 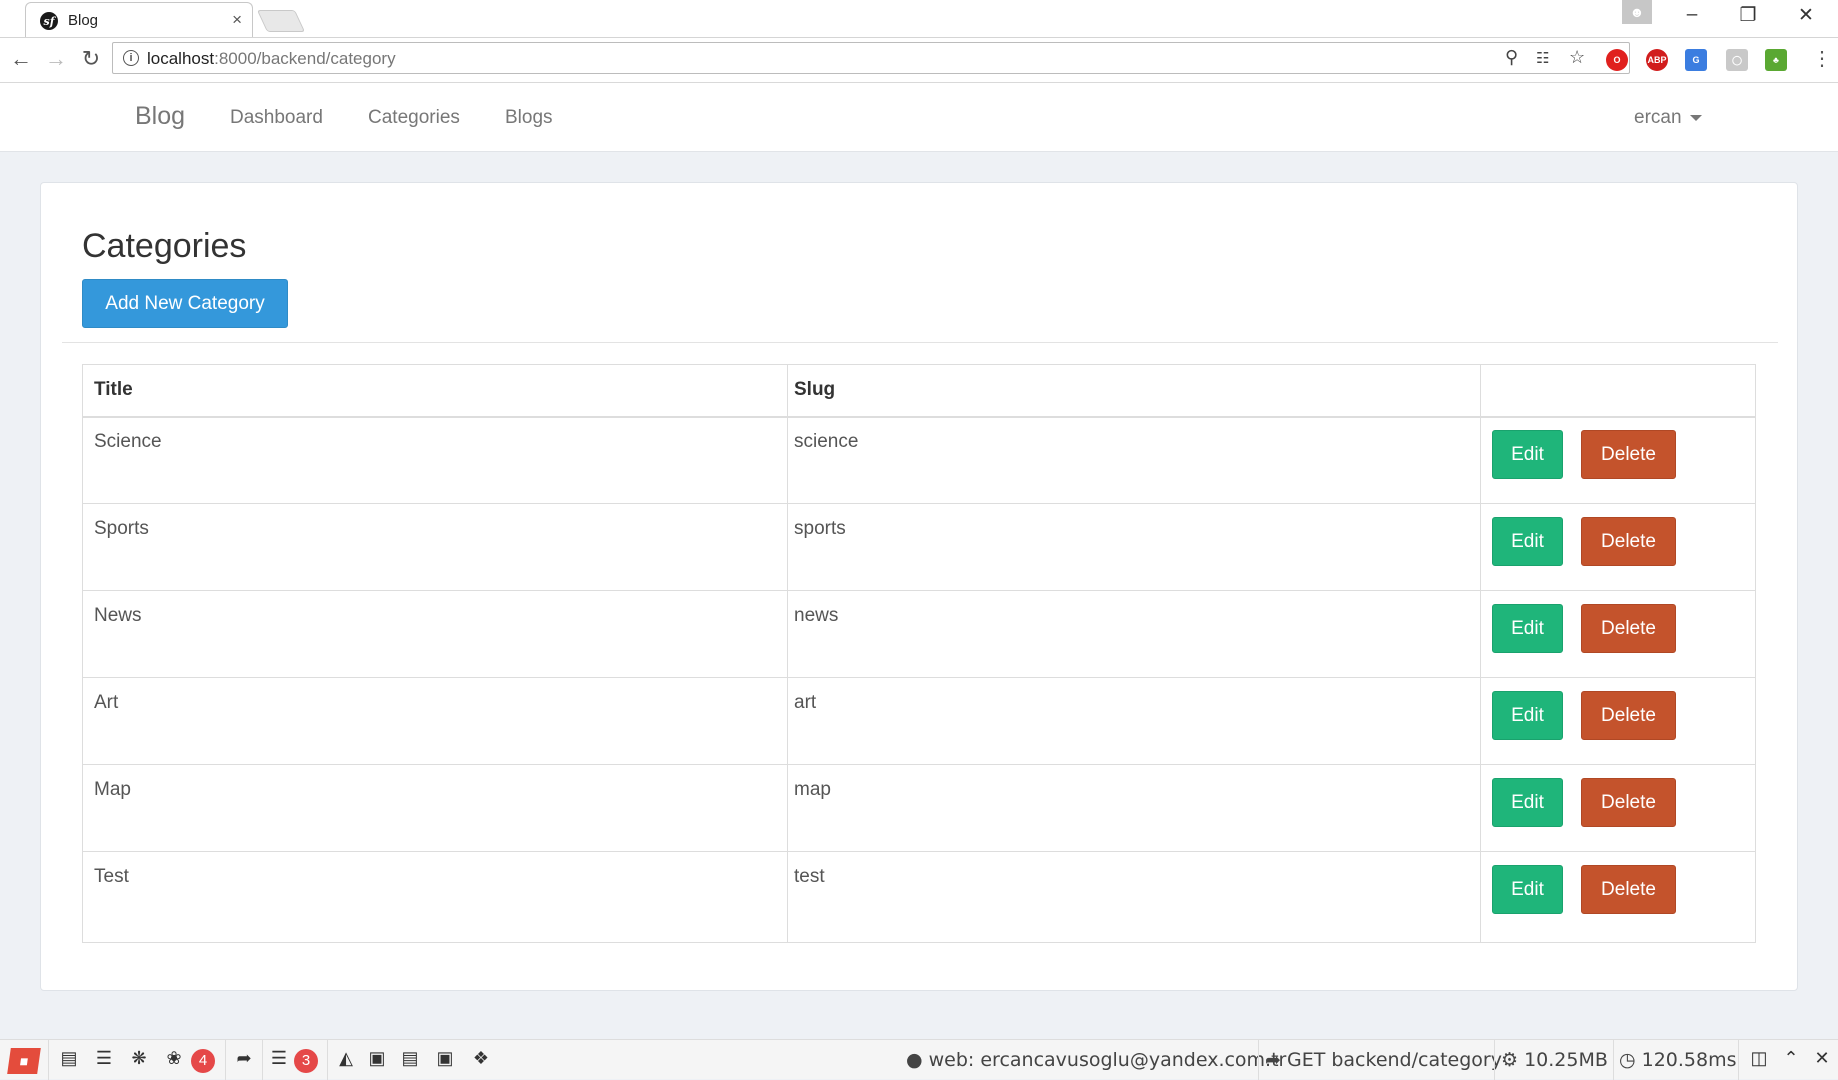 What do you see at coordinates (279, 1058) in the screenshot?
I see `database-icon: ☰` at bounding box center [279, 1058].